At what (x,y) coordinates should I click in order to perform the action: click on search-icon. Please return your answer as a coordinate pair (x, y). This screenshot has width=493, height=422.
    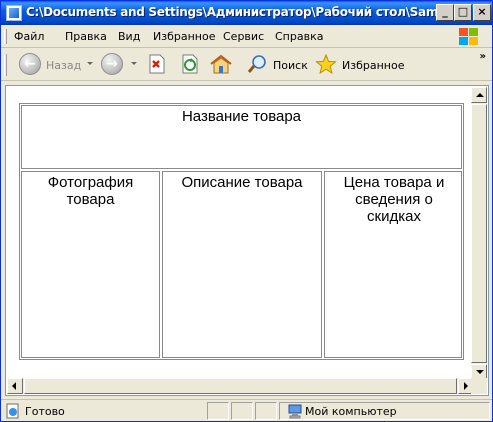
    Looking at the image, I should click on (257, 64).